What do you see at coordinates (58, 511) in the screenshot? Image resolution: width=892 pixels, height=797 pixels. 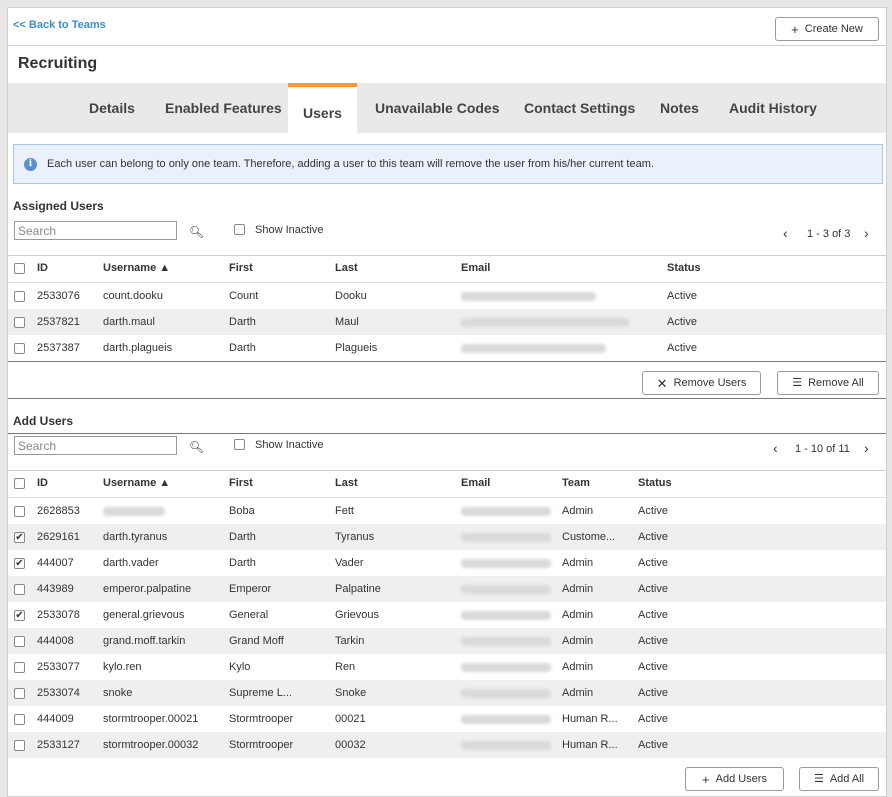 I see `cell-id: 2628853` at bounding box center [58, 511].